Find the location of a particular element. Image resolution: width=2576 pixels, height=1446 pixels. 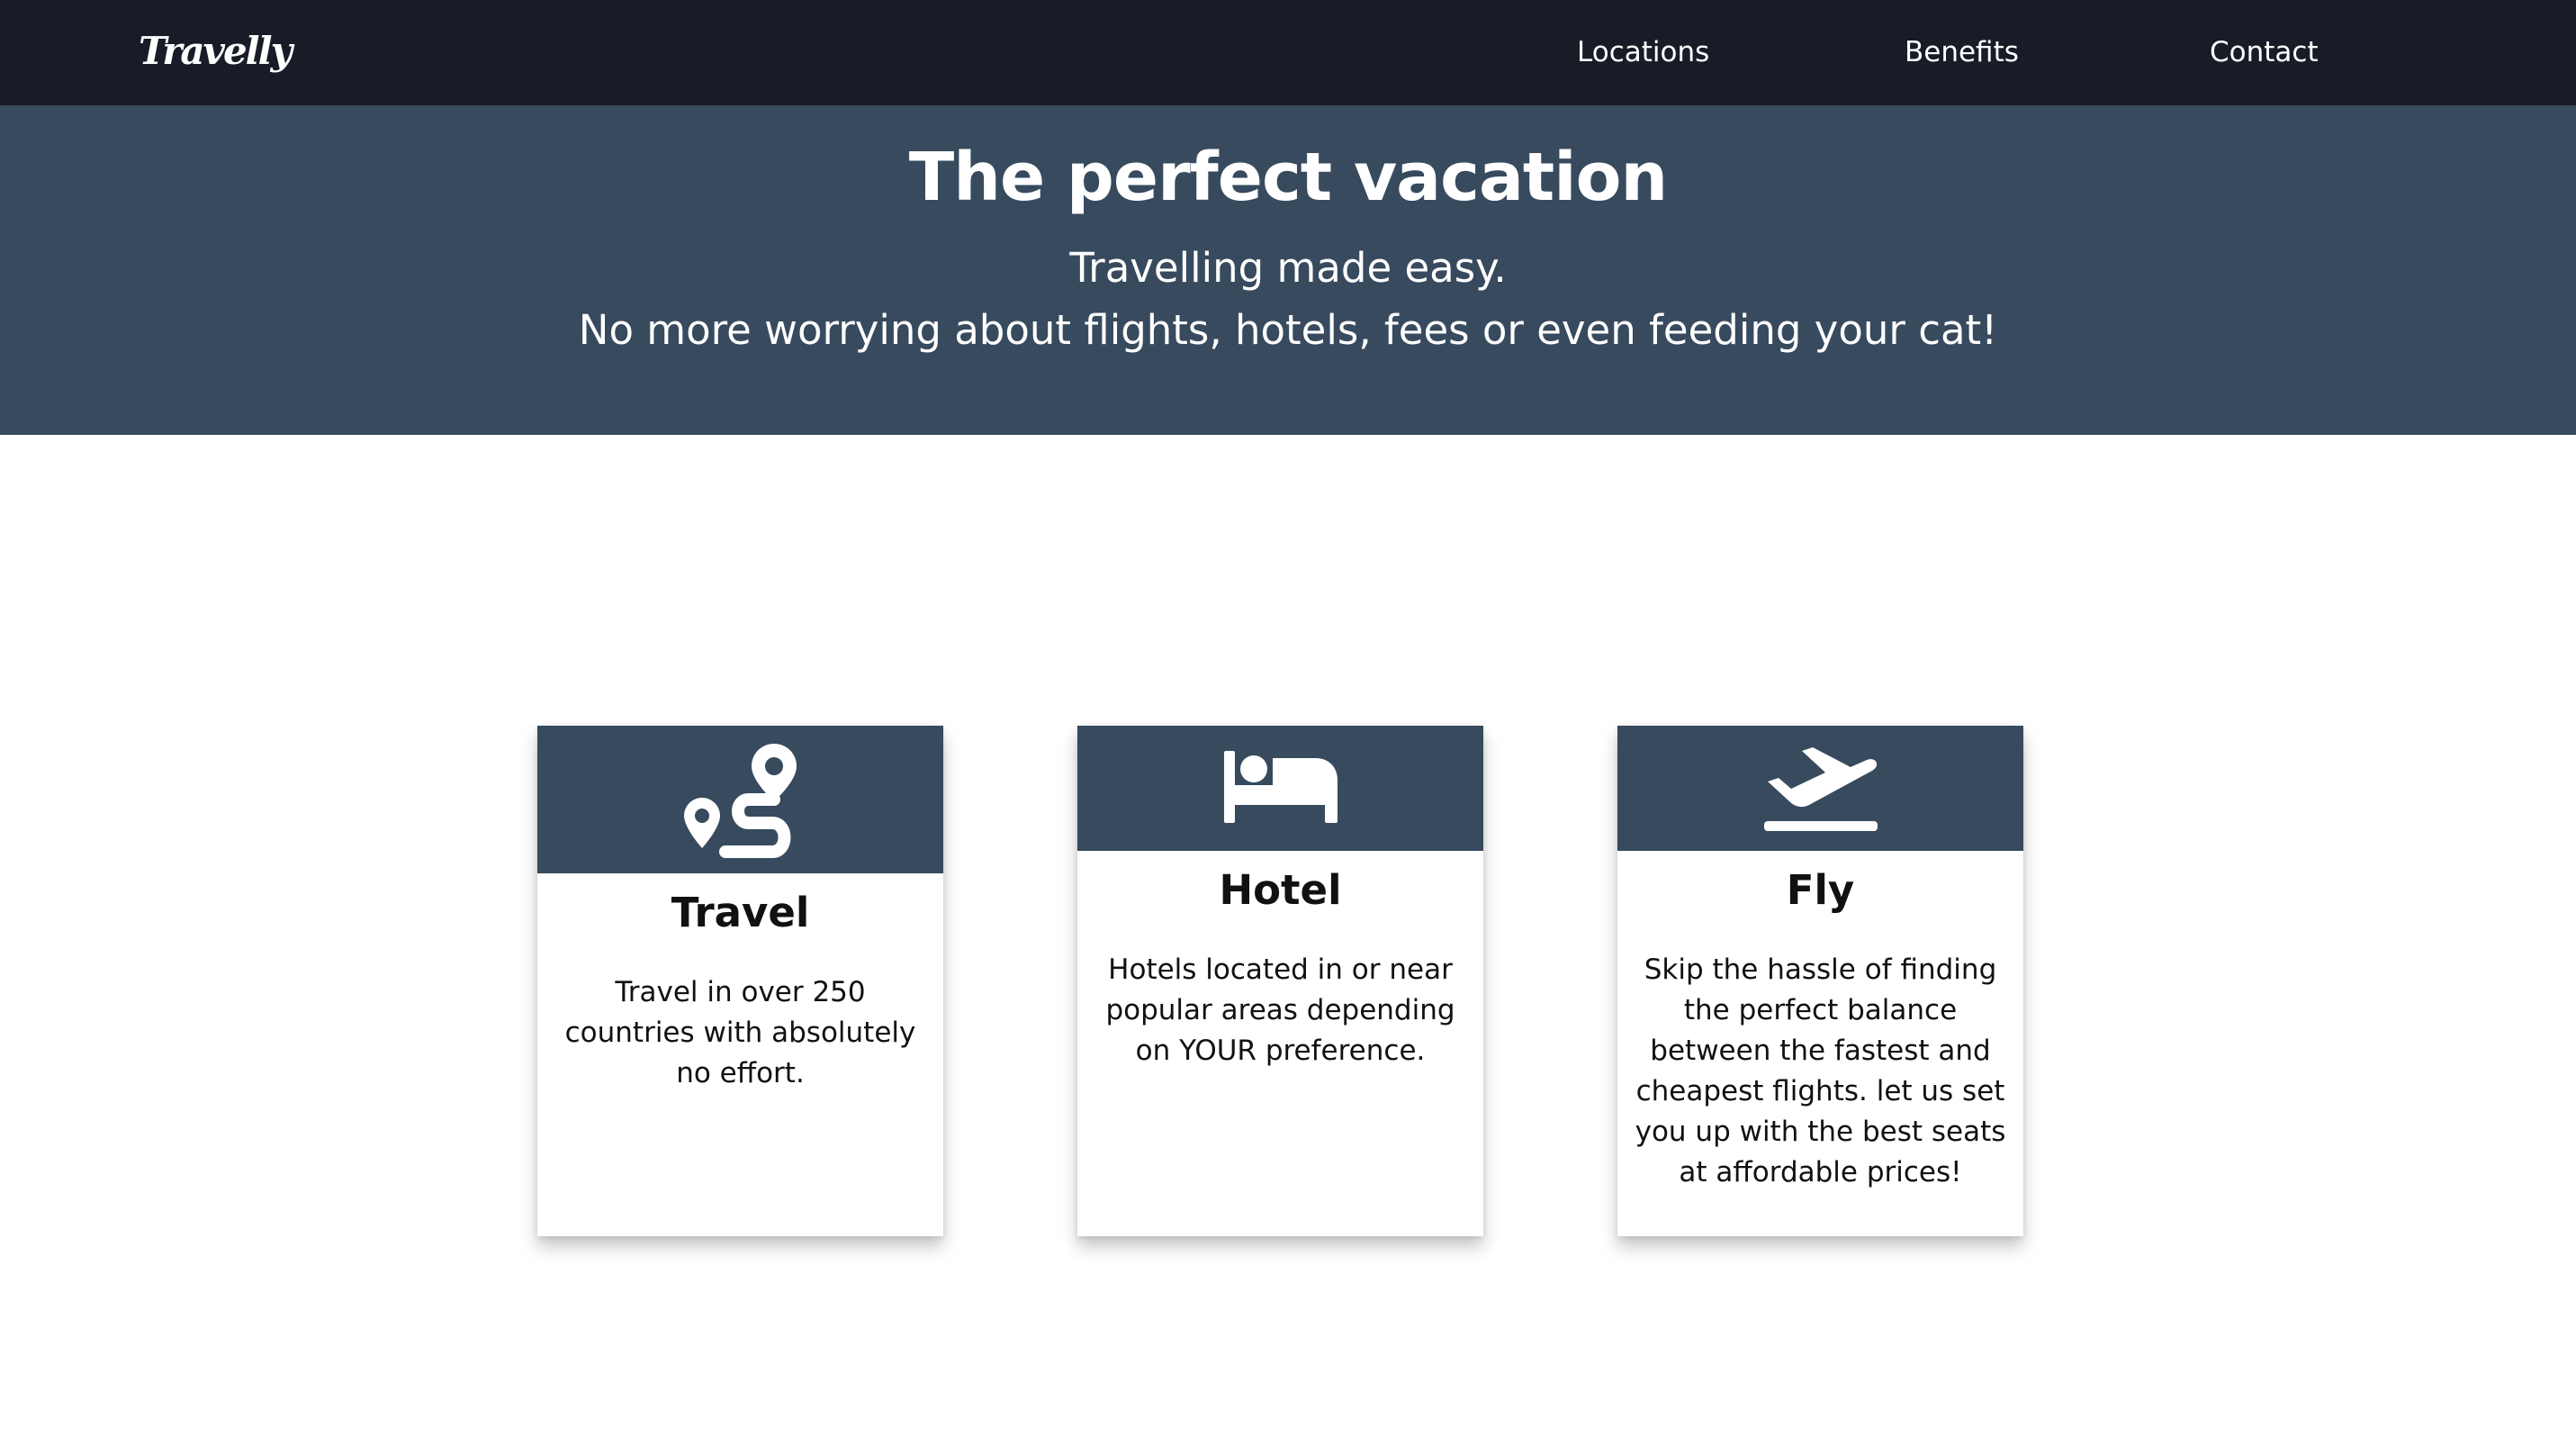

hero-title: The perfect vacation is located at coordinates (1288, 178).